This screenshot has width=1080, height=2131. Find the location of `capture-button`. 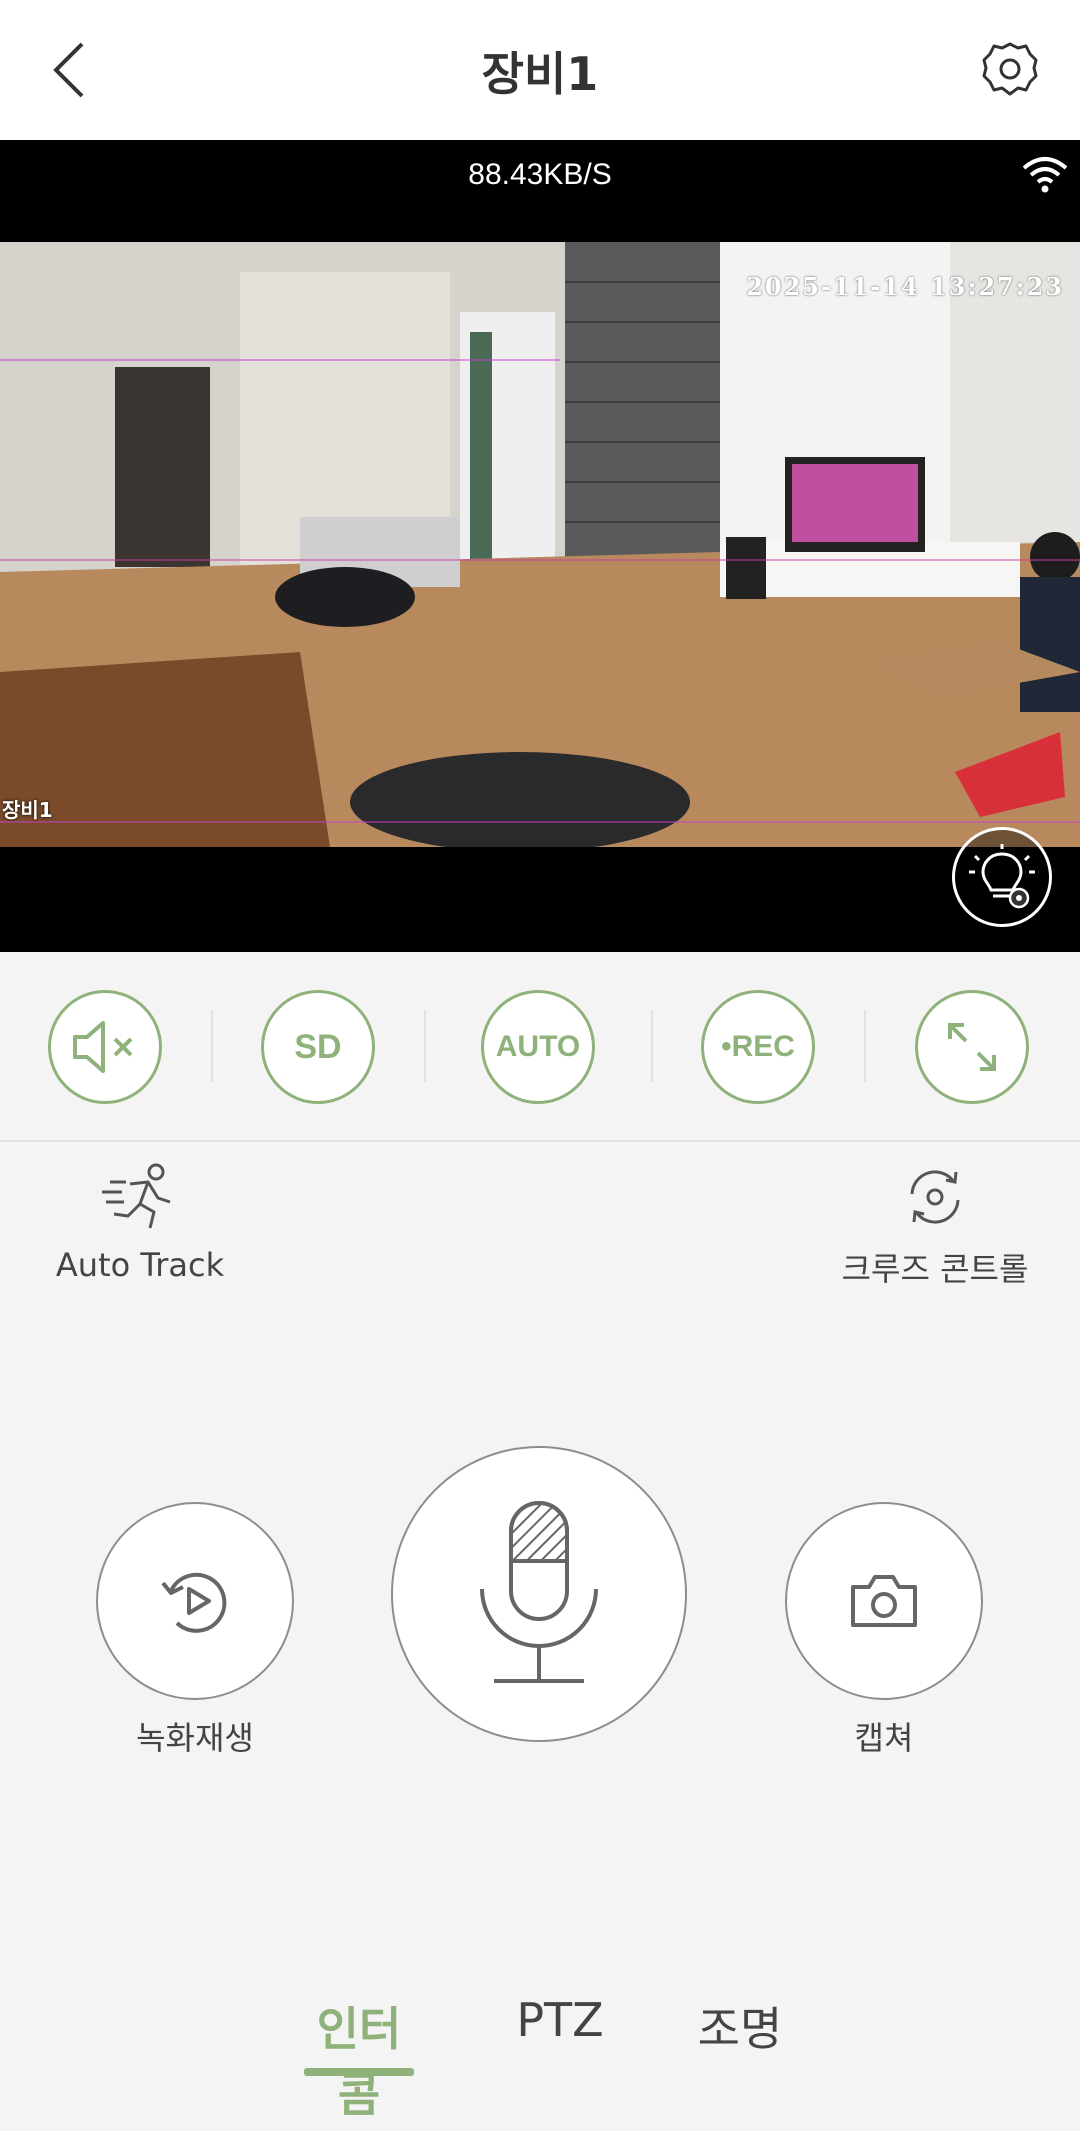

capture-button is located at coordinates (884, 1601).